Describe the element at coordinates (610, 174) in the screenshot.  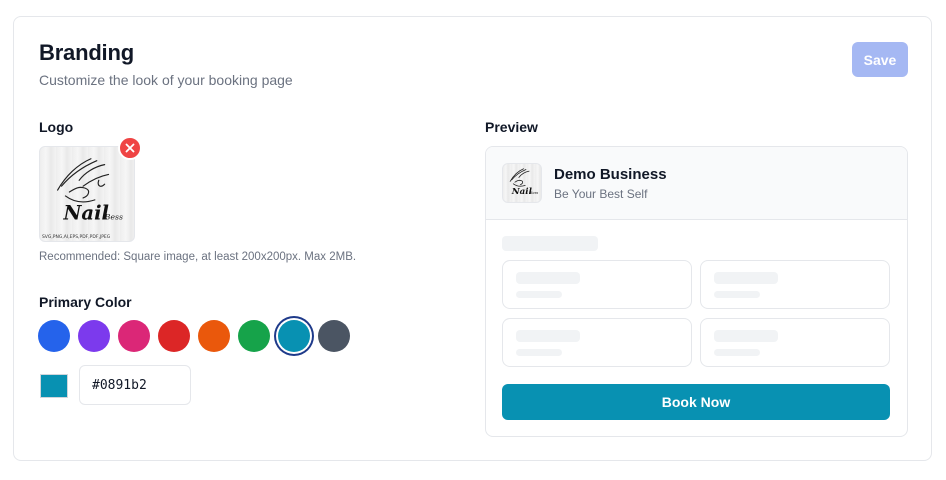
I see `business-name: Demo Business` at that location.